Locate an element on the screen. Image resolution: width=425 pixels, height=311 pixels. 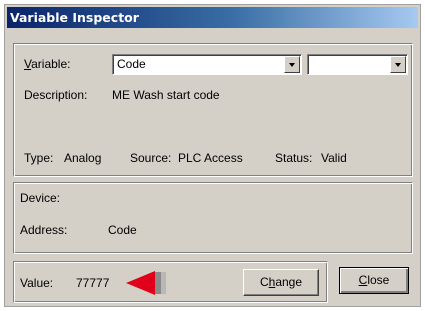
arrow-tail-dark is located at coordinates (158, 283).